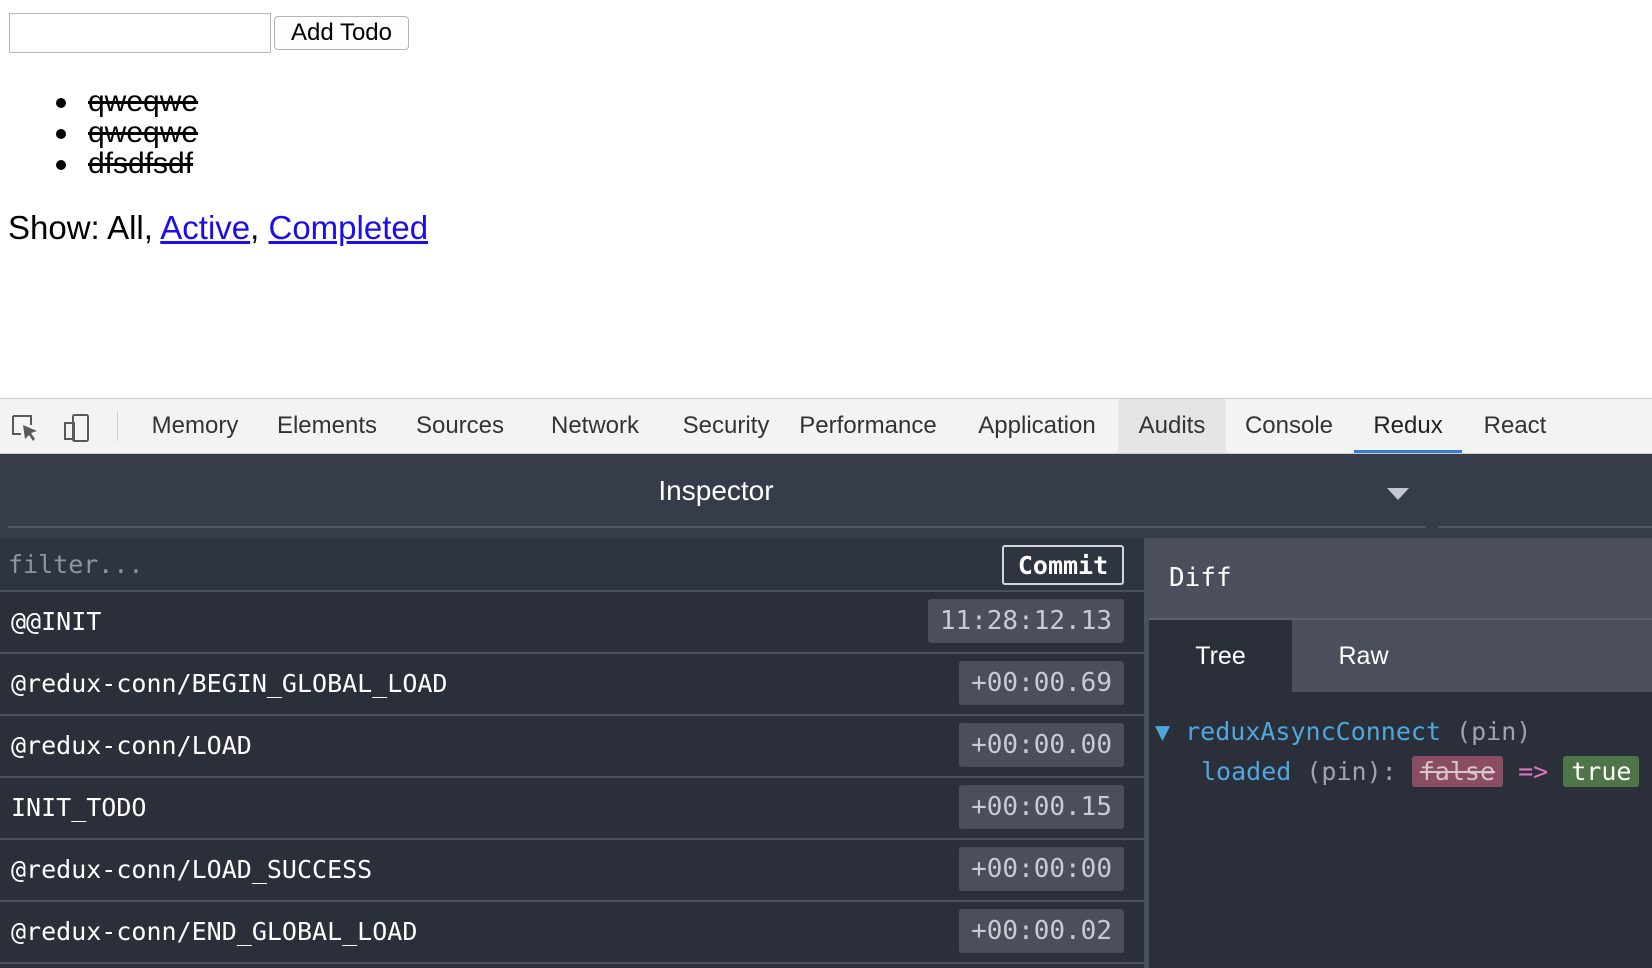  I want to click on action-row: @redux-conn/BEGIN_GLOBAL_LOAD +00:00.69, so click(572, 685).